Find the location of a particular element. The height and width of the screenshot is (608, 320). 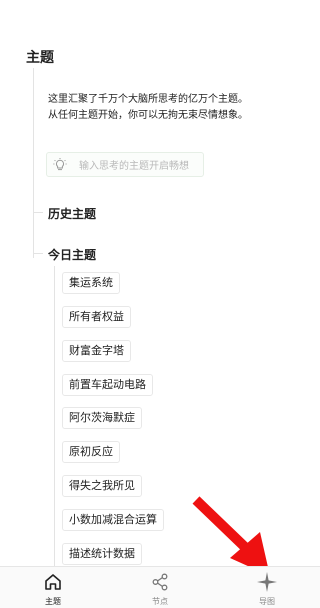

topic-chip: 得失之我所见 is located at coordinates (102, 486).